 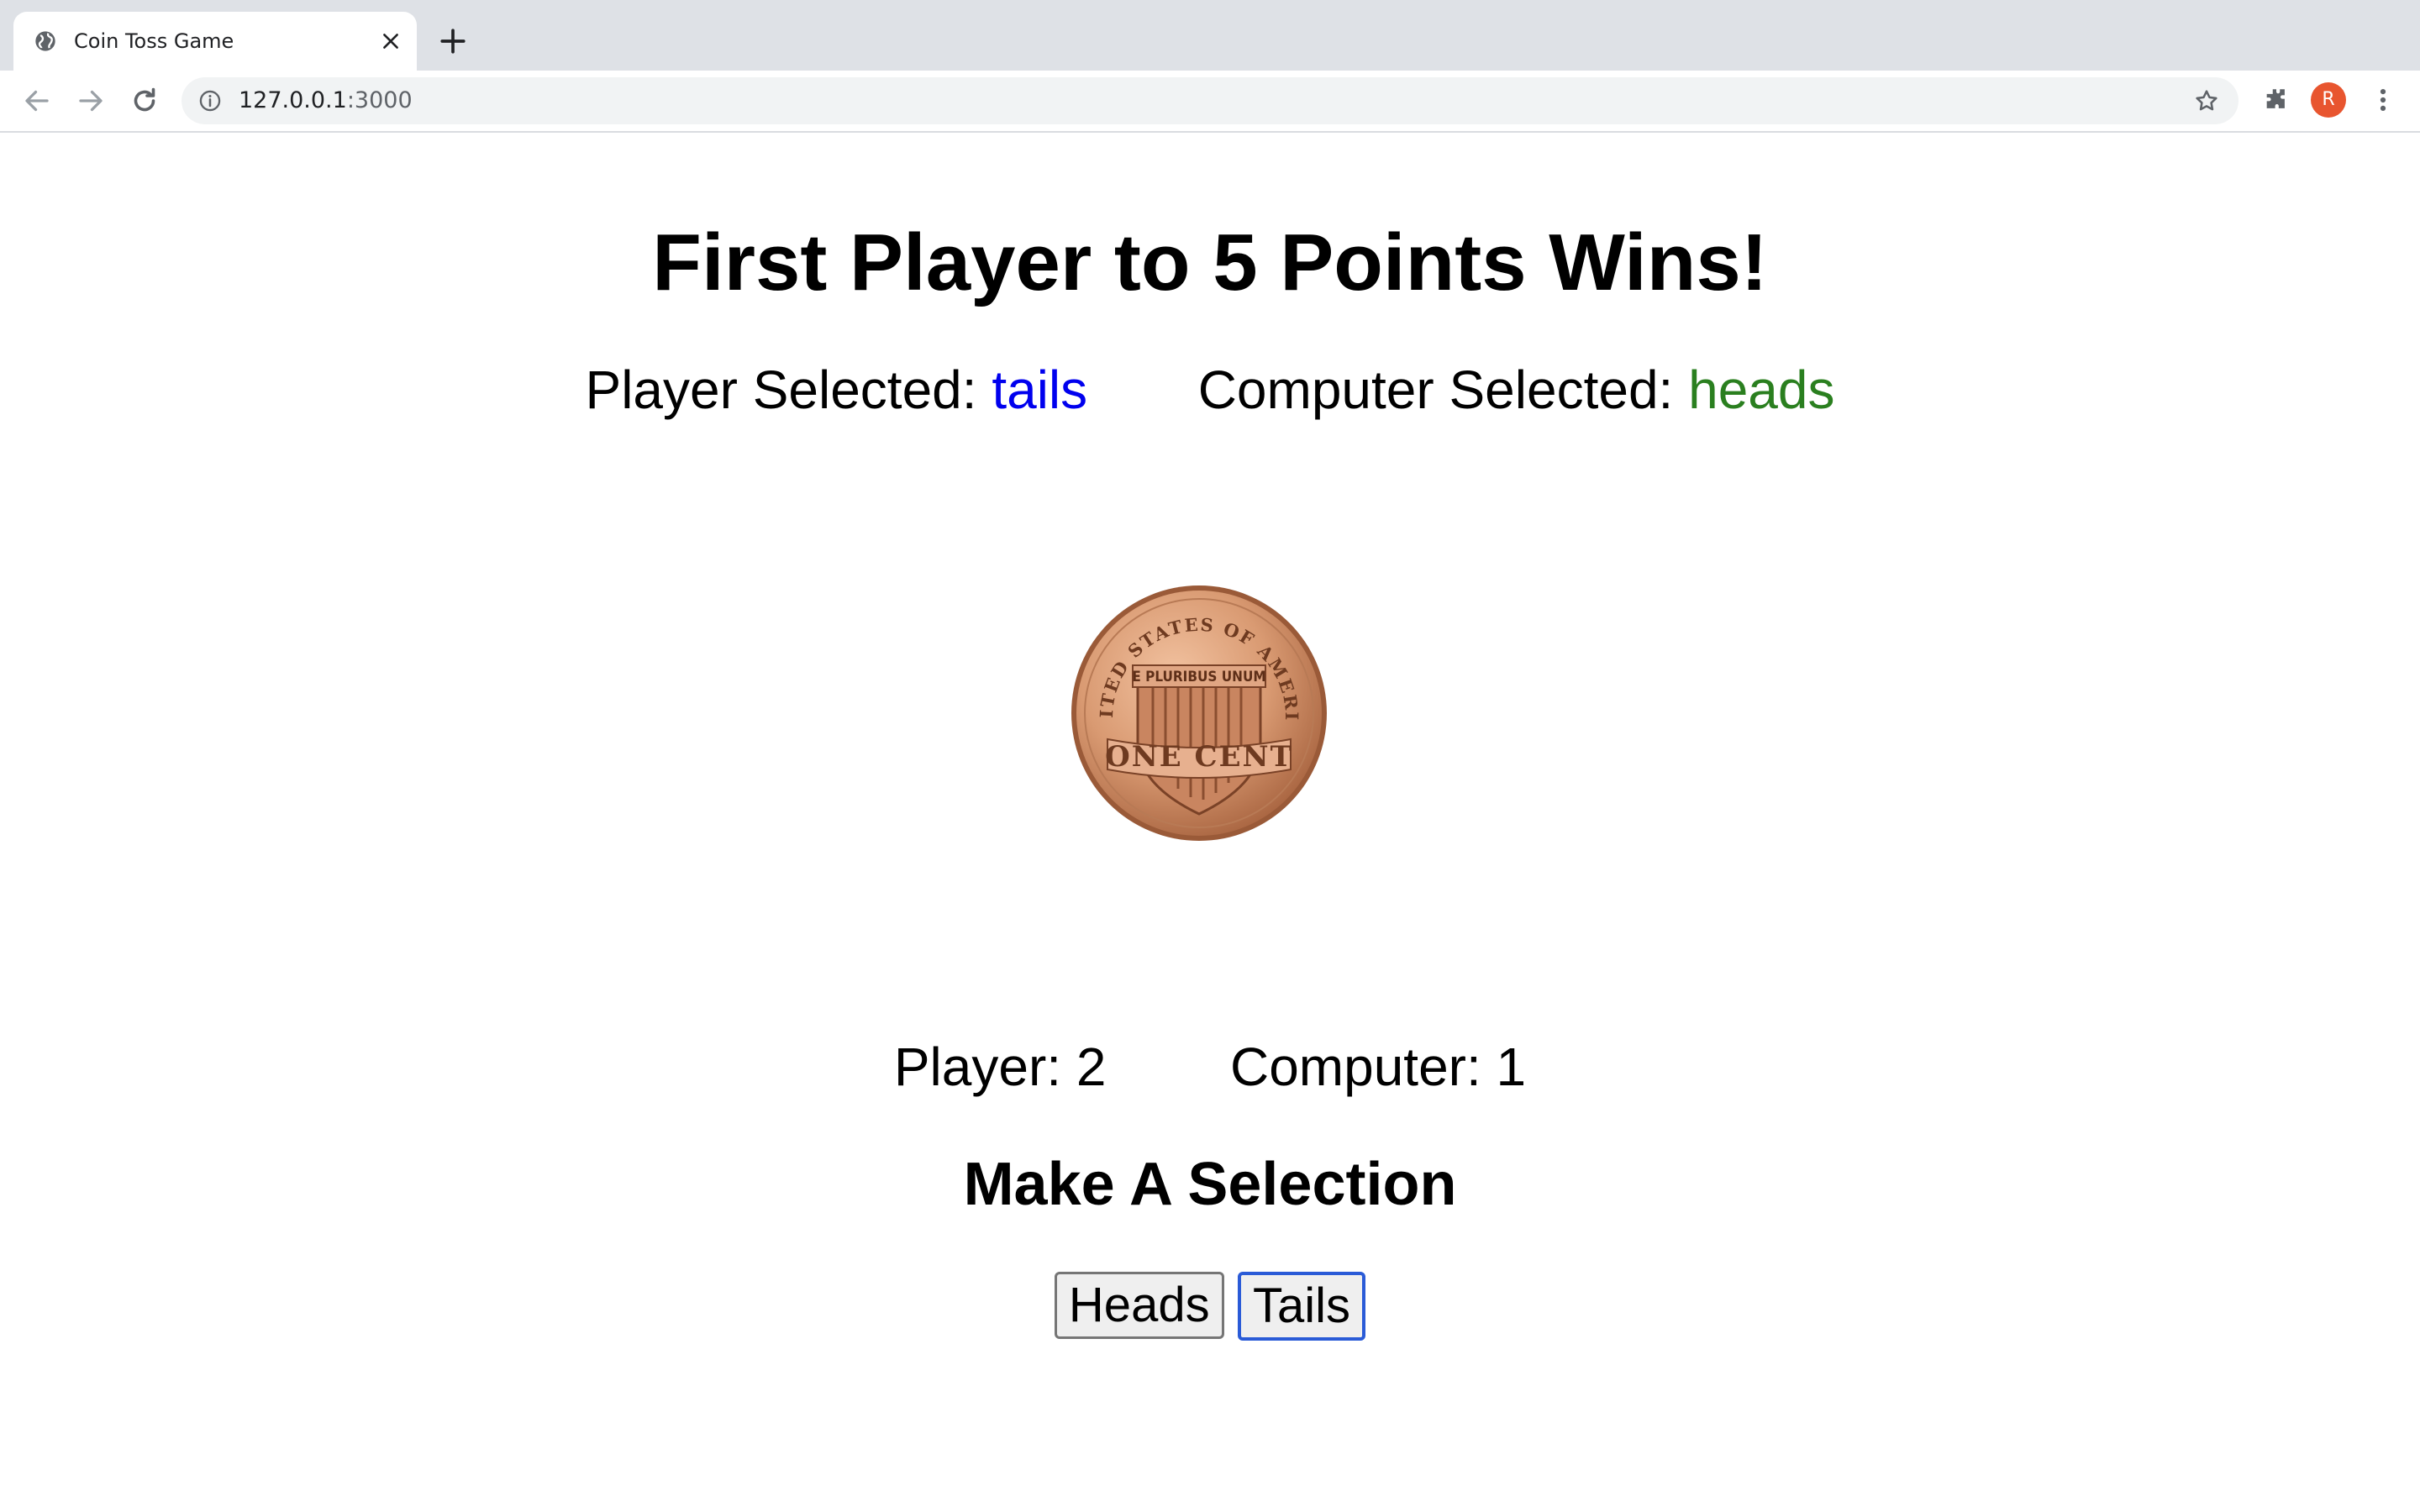 What do you see at coordinates (781, 390) in the screenshot?
I see `player-selected-label: Player Selected:` at bounding box center [781, 390].